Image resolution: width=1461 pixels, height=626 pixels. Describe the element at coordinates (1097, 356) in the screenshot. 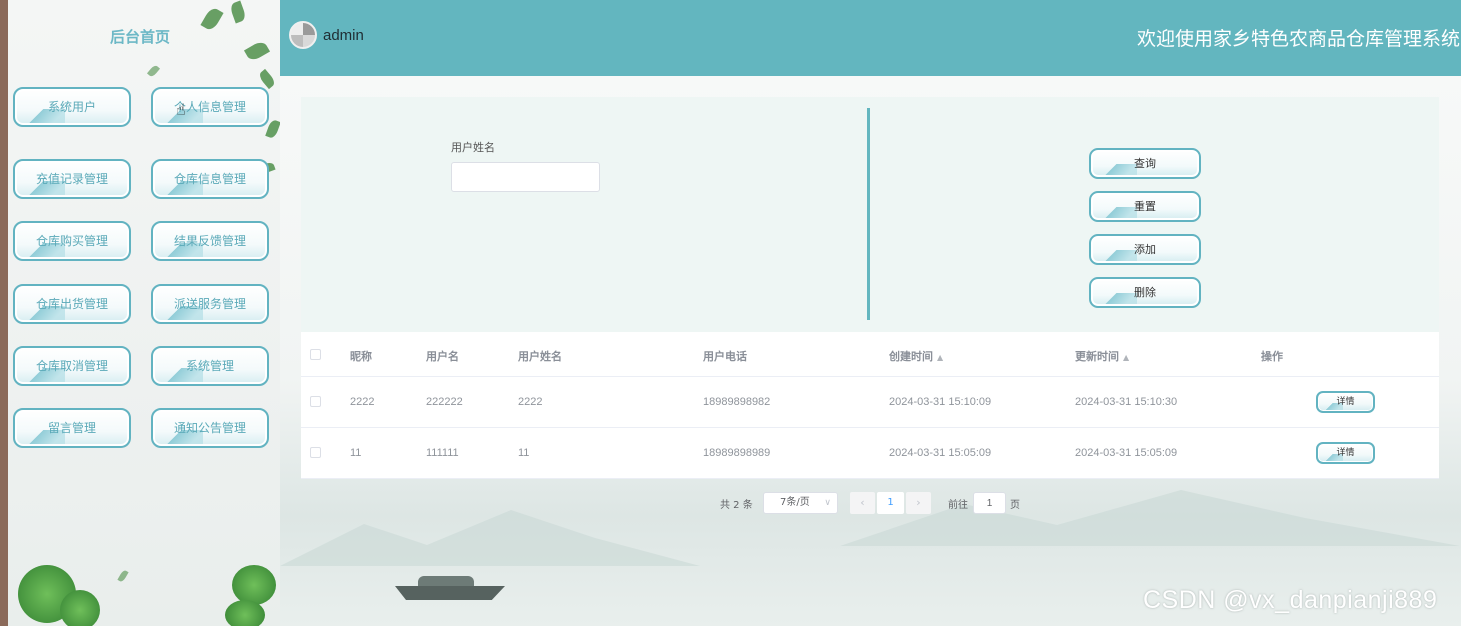

I see `column-header-updated-label: 更新时间` at that location.